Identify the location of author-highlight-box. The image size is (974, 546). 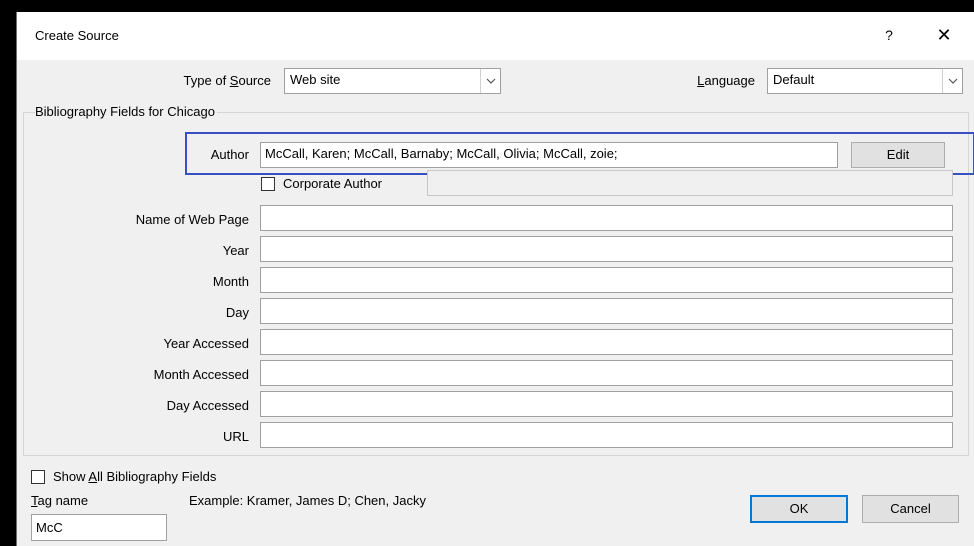
(579, 153).